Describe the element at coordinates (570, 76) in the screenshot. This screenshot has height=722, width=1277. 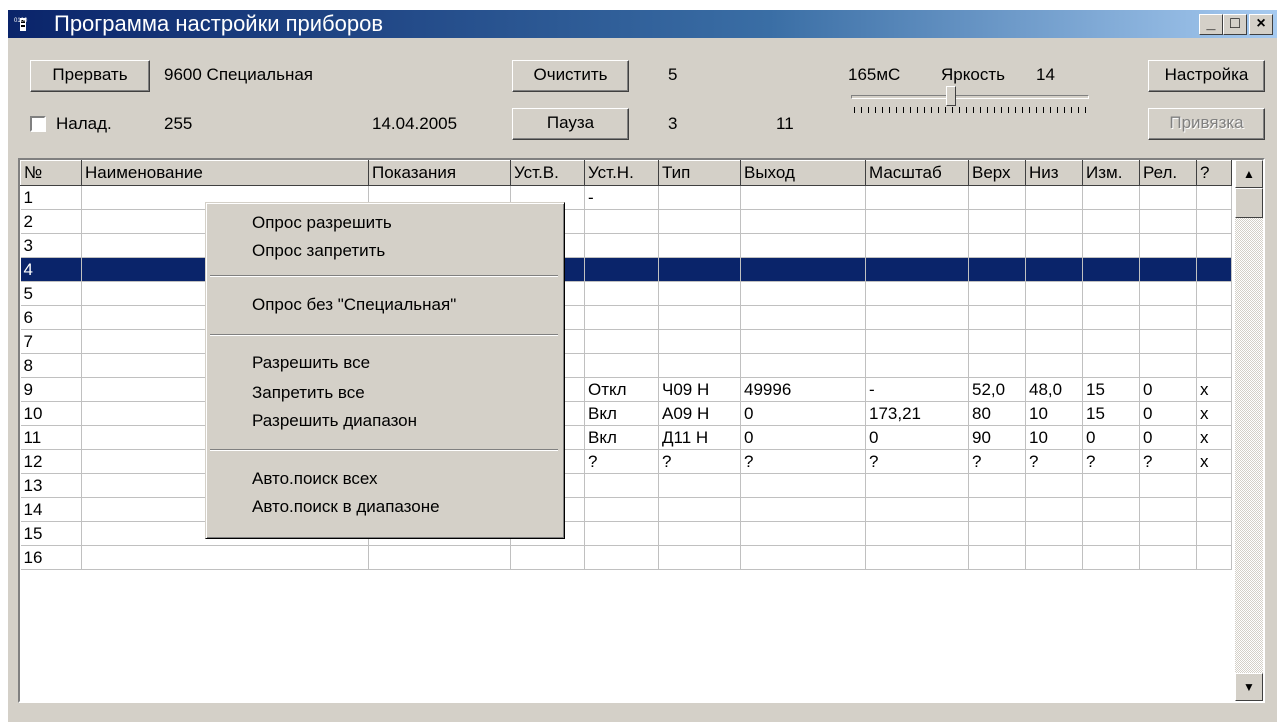
I see `clear-button: Очистить` at that location.